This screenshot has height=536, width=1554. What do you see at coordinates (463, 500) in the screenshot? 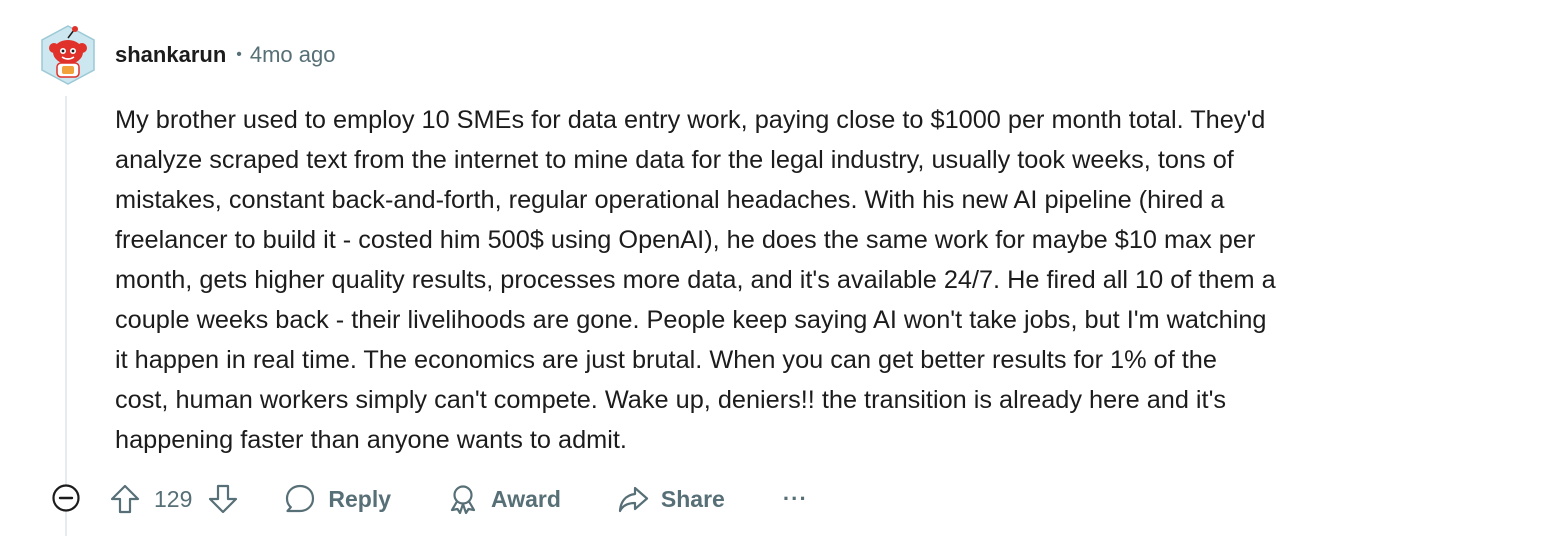
I see `award-ribbon-icon` at bounding box center [463, 500].